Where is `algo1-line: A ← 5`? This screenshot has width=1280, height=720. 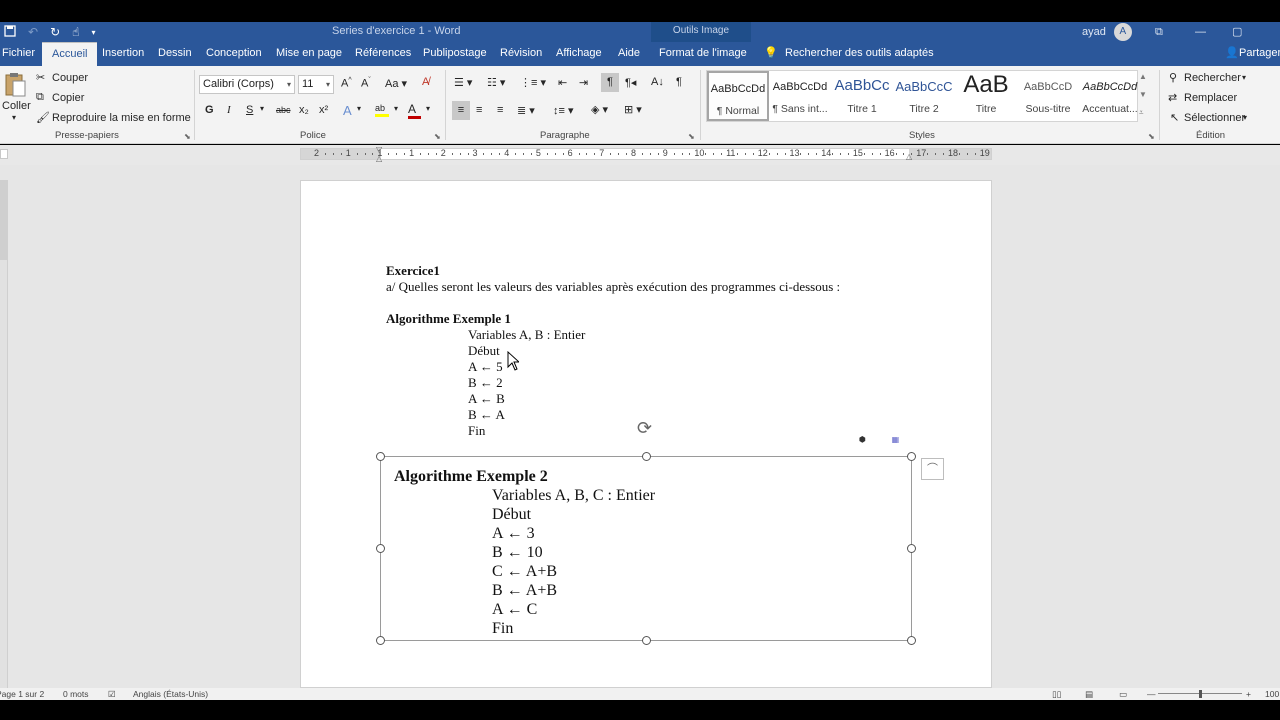 algo1-line: A ← 5 is located at coordinates (485, 367).